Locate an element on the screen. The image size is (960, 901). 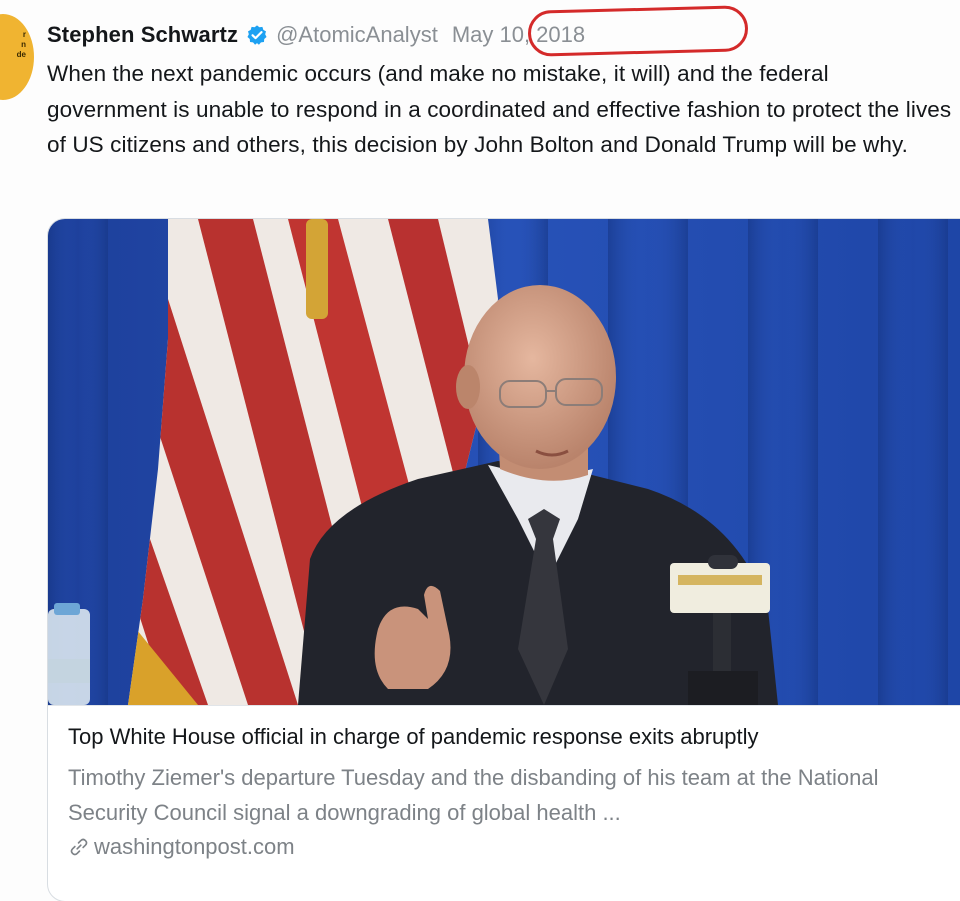
link-icon is located at coordinates (79, 847).